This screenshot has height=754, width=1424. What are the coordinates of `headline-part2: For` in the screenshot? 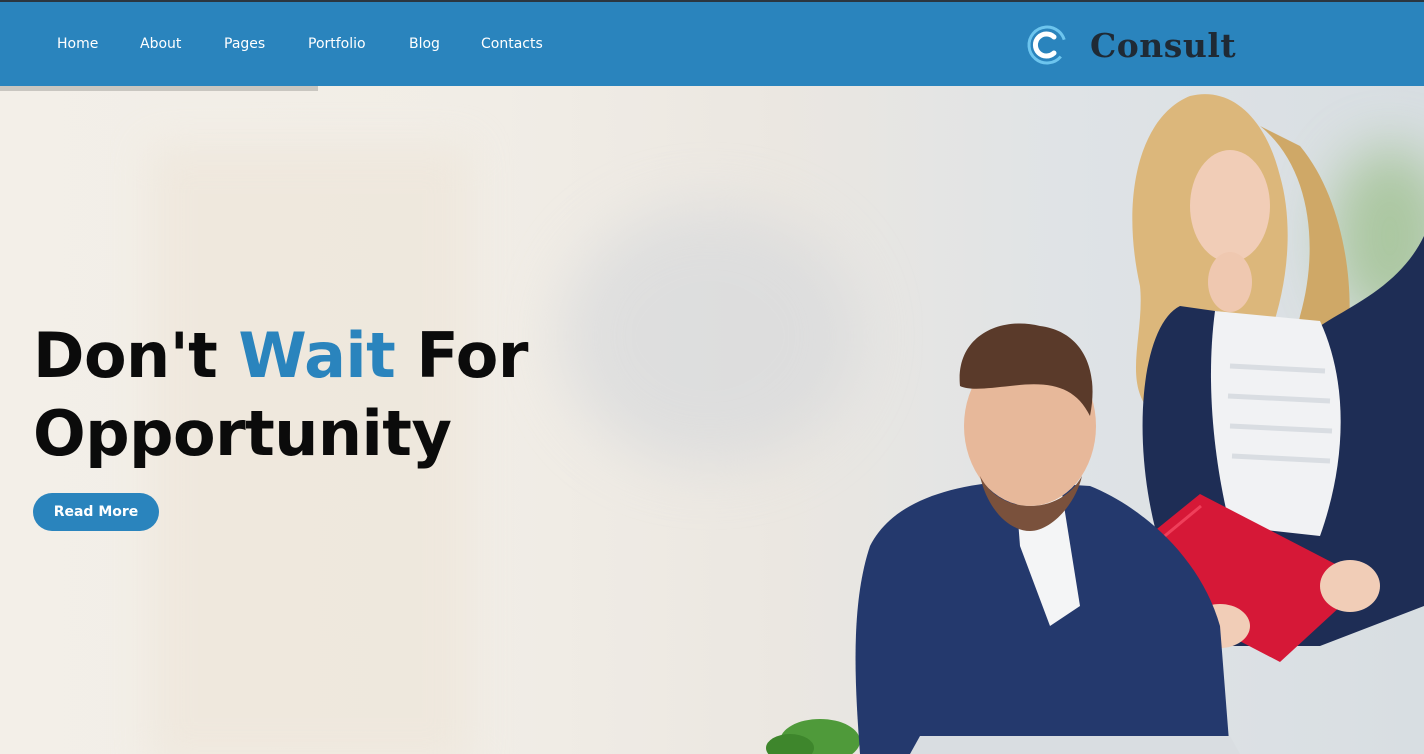 It's located at (461, 355).